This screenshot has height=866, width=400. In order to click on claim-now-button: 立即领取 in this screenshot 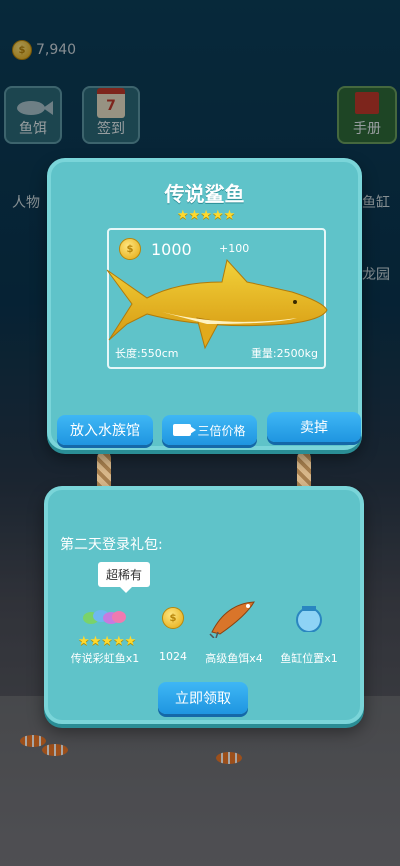, I will do `click(203, 698)`.